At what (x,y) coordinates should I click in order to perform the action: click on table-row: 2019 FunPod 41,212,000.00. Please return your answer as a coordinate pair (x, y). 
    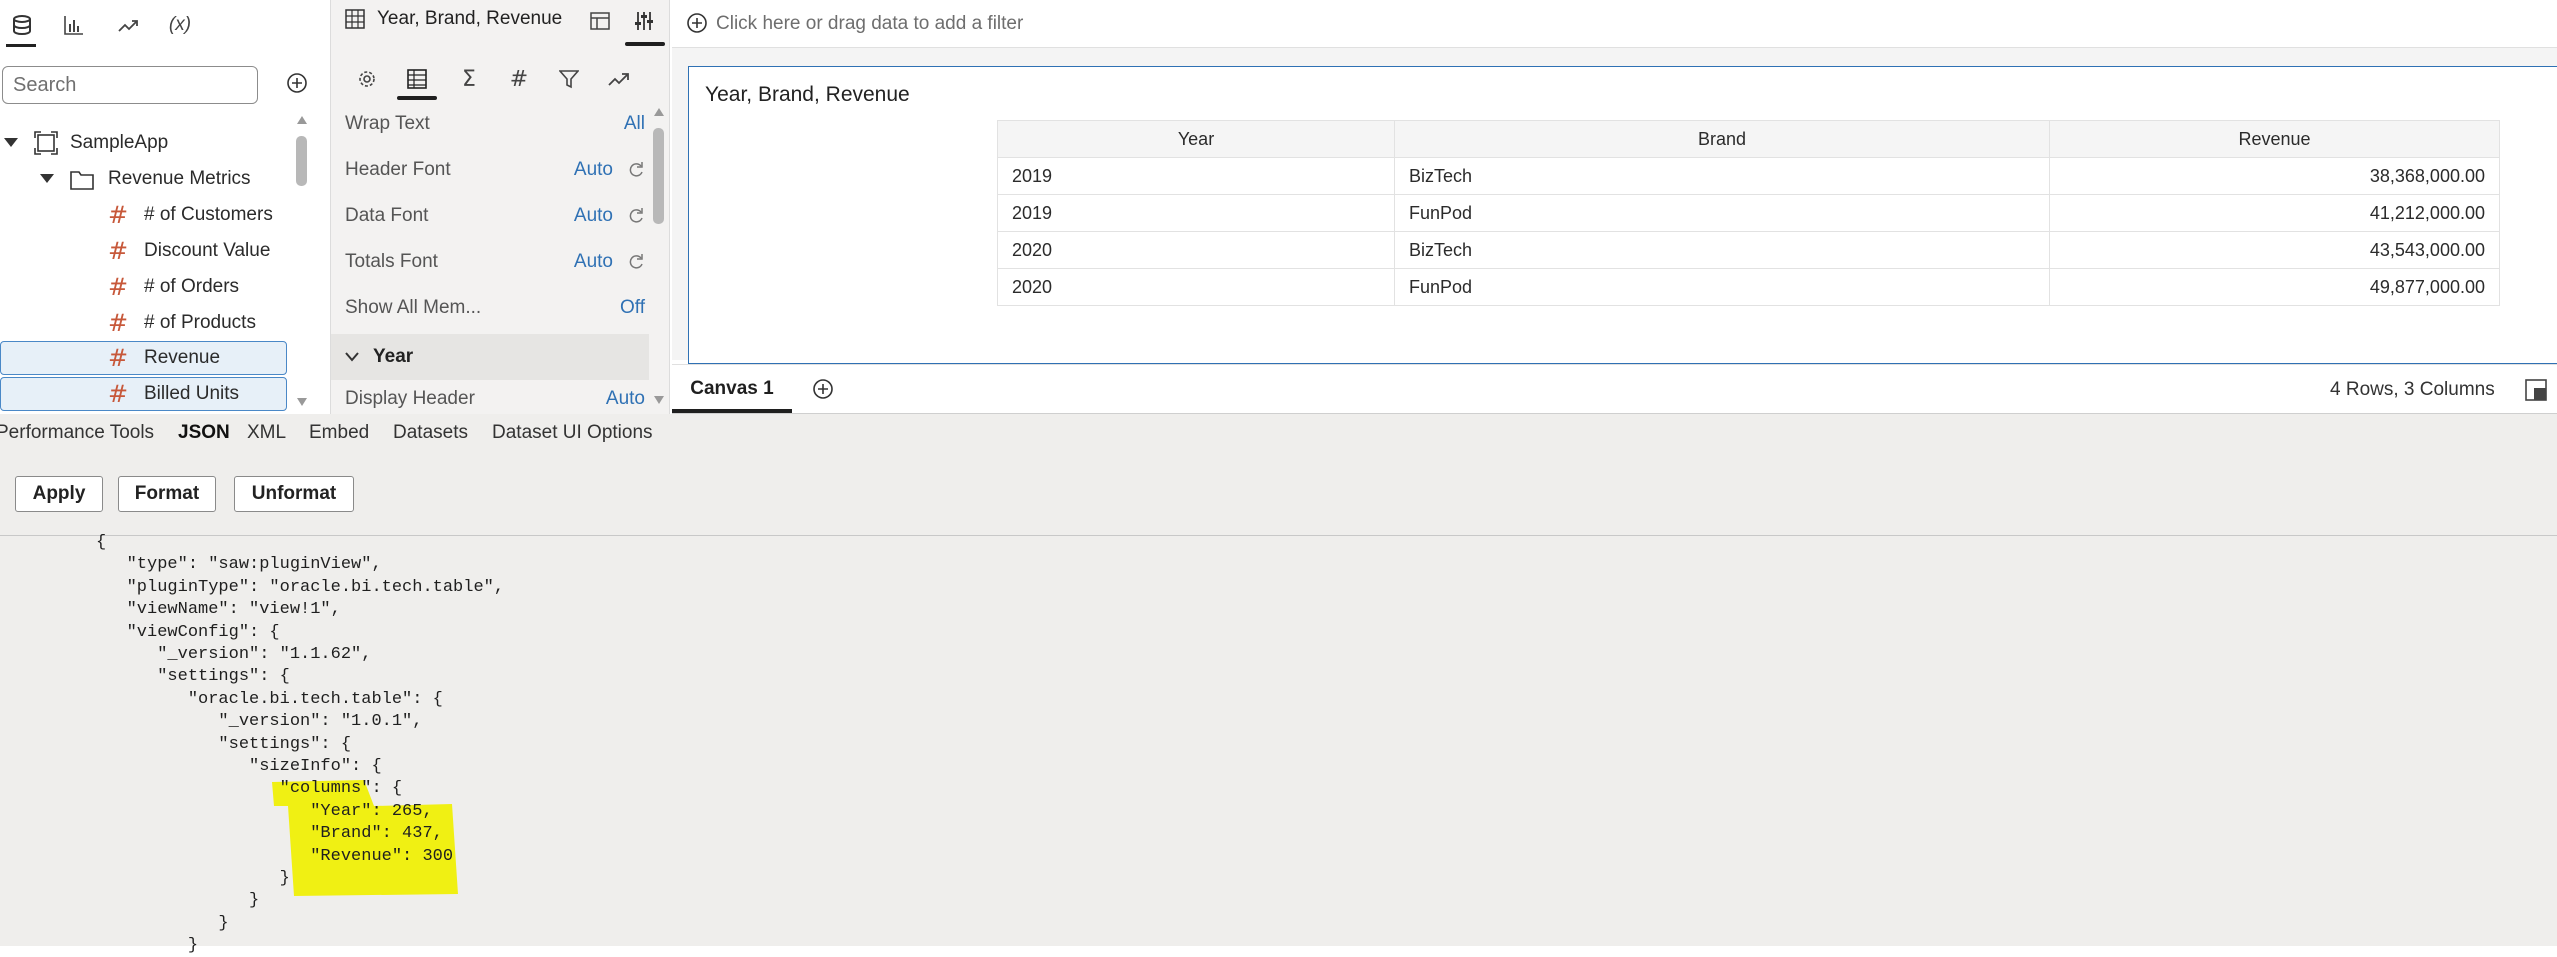
    Looking at the image, I should click on (1748, 213).